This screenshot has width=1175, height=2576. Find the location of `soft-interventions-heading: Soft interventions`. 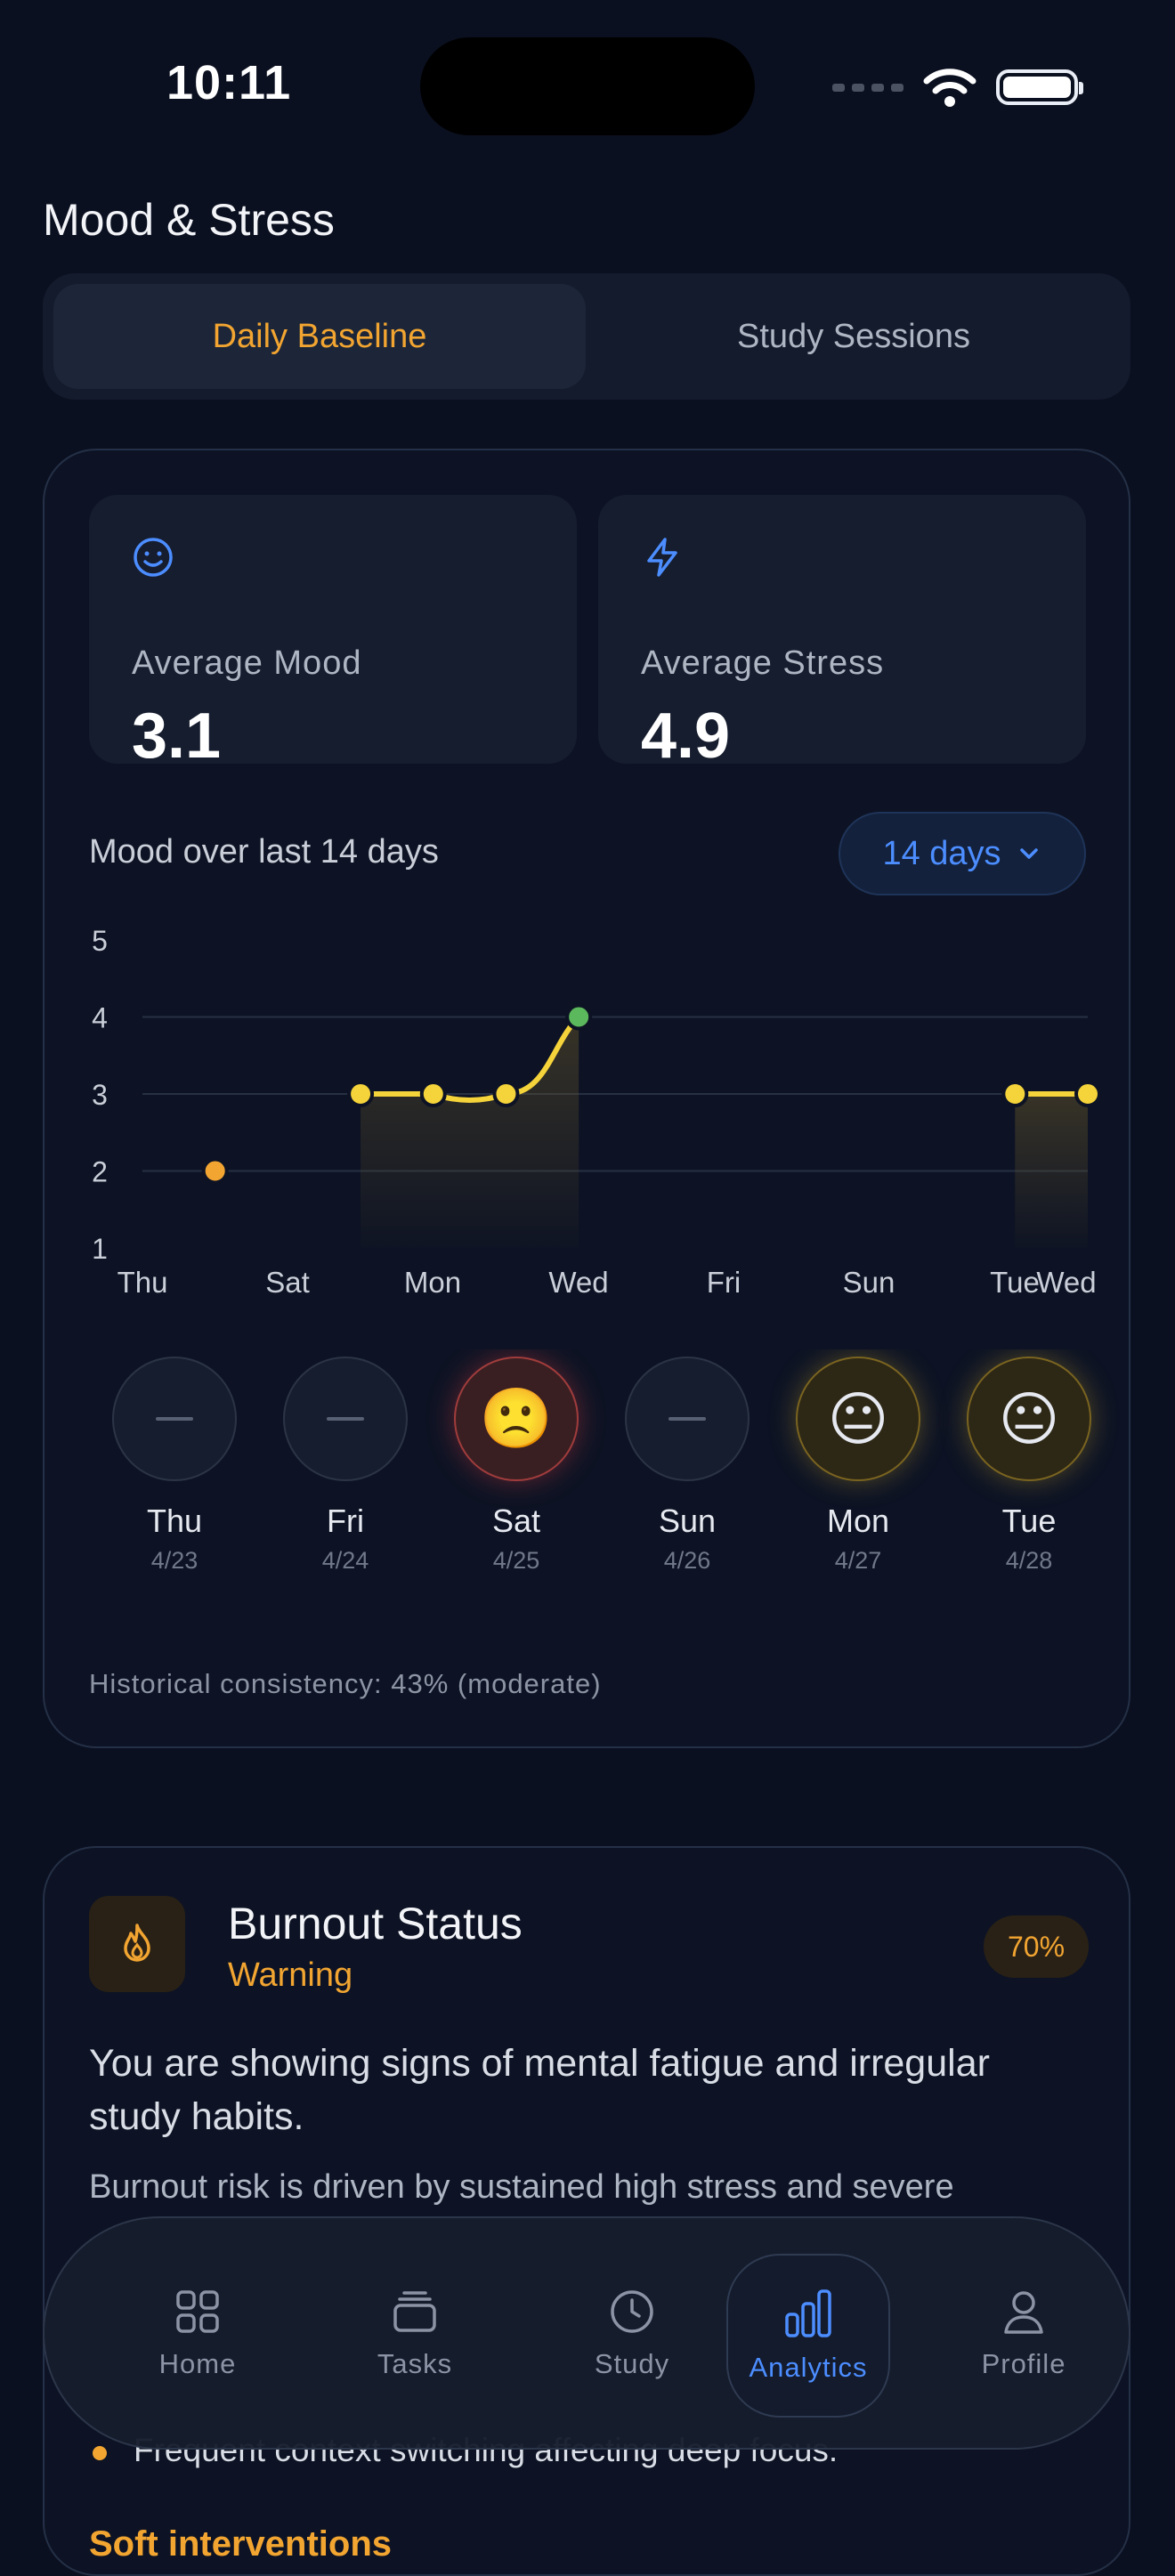

soft-interventions-heading: Soft interventions is located at coordinates (241, 2544).